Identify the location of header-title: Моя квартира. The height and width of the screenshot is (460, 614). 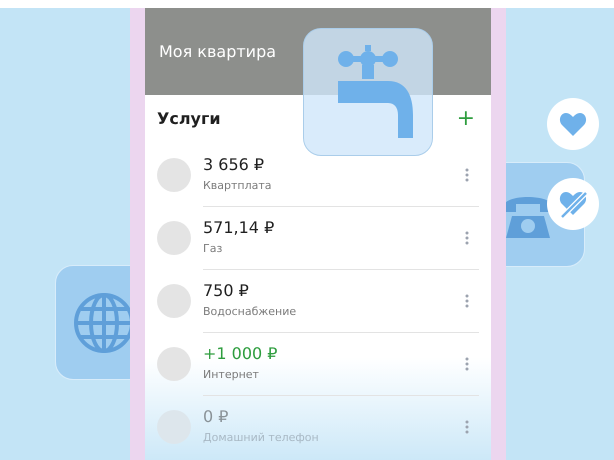
(217, 51).